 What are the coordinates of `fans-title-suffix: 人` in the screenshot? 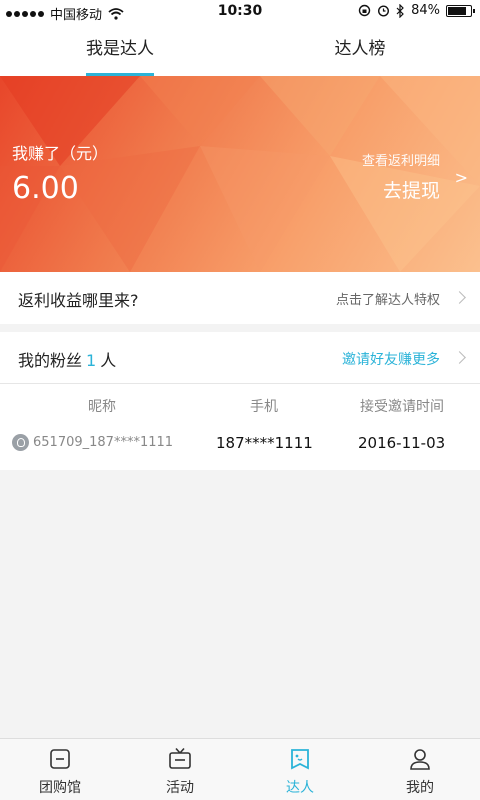 It's located at (108, 360).